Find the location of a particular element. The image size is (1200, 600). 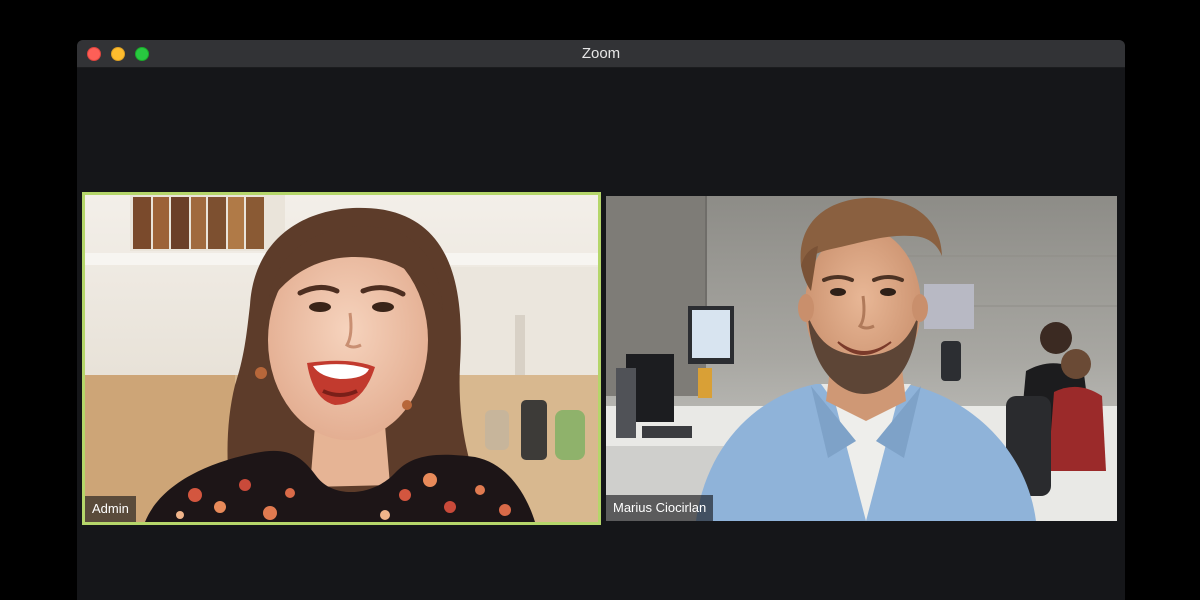

title-bar: Zoom is located at coordinates (601, 54).